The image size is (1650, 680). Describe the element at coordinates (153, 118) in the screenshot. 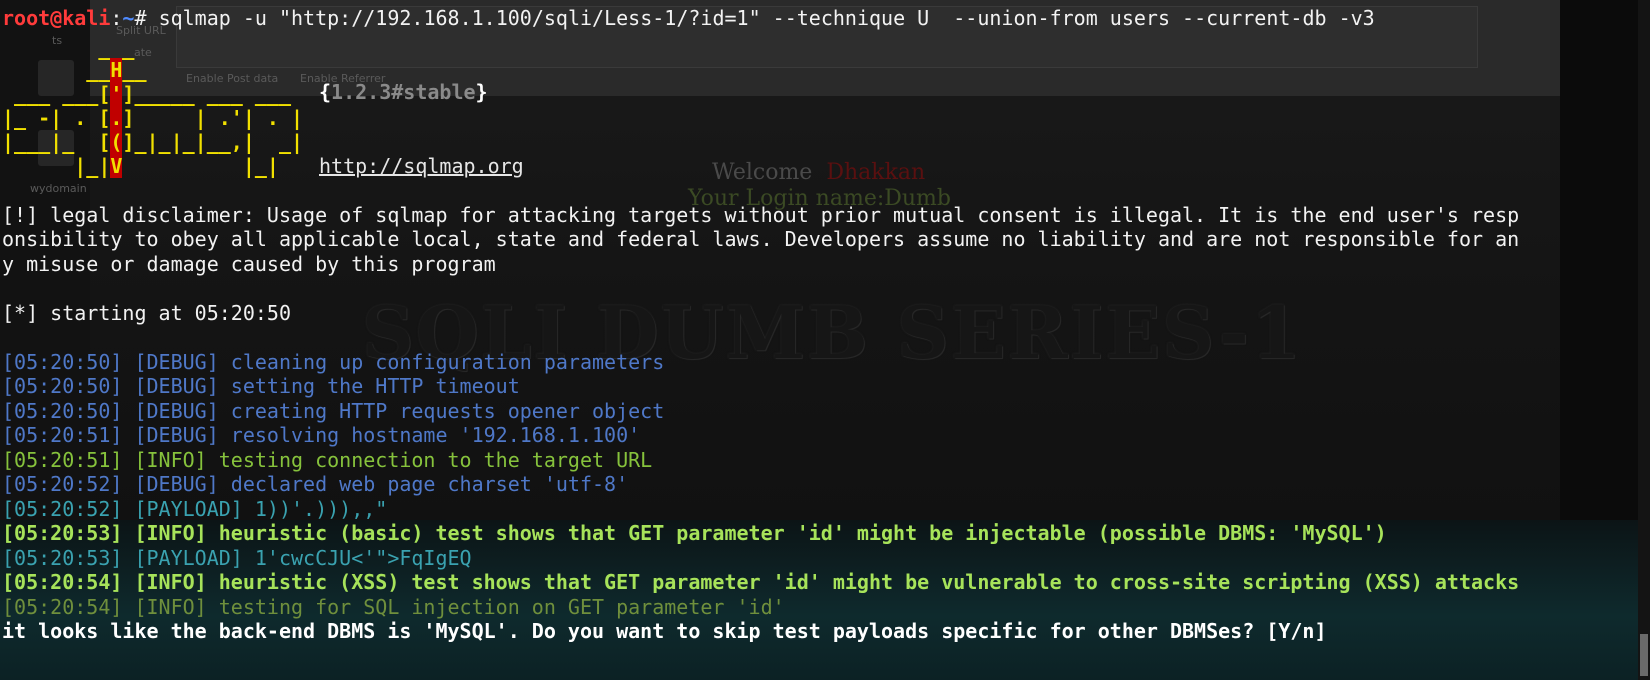

I see `banner-row: |_ -| . [.] | .'| . |` at that location.